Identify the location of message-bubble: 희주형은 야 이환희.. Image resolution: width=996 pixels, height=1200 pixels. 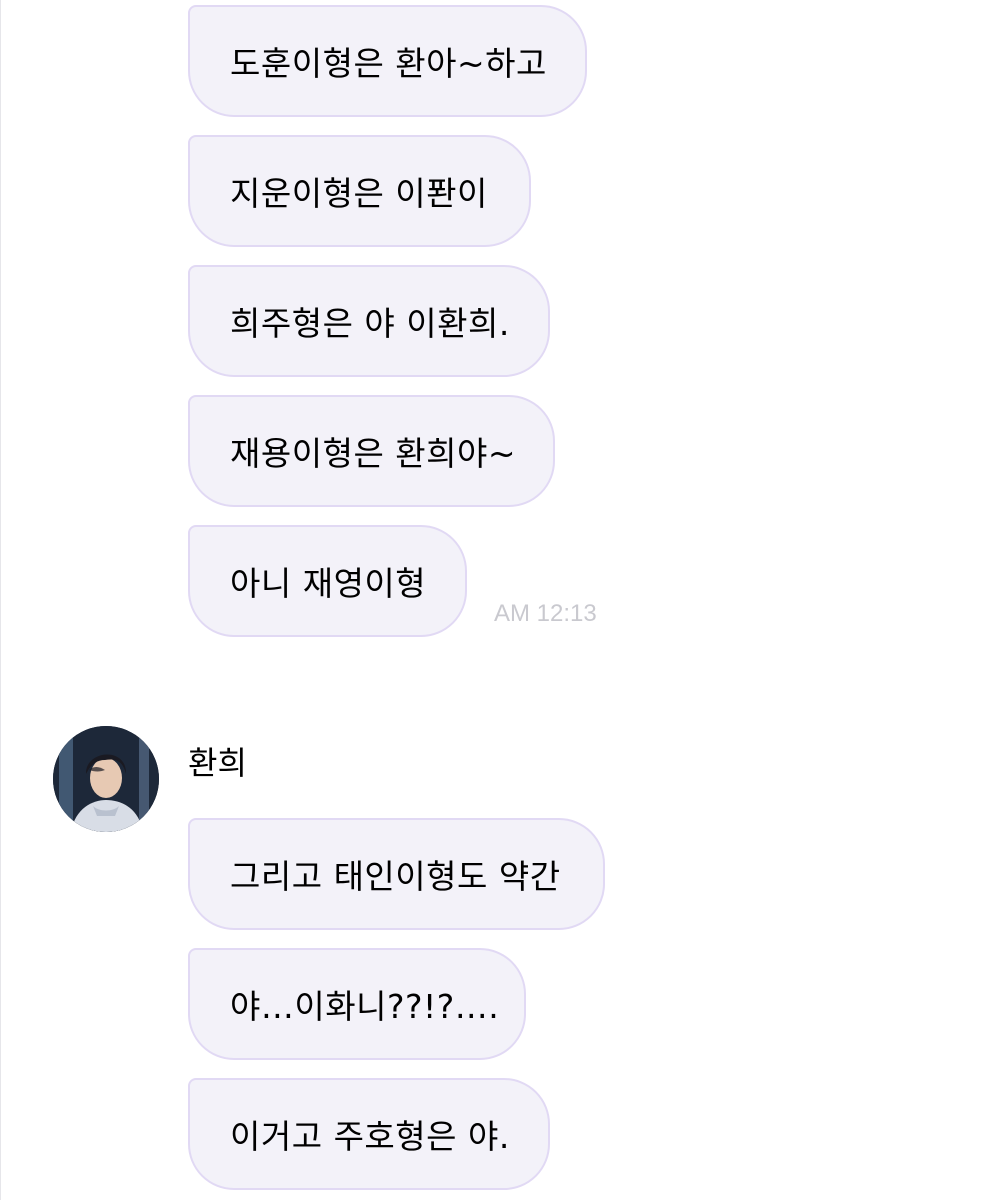
(369, 321).